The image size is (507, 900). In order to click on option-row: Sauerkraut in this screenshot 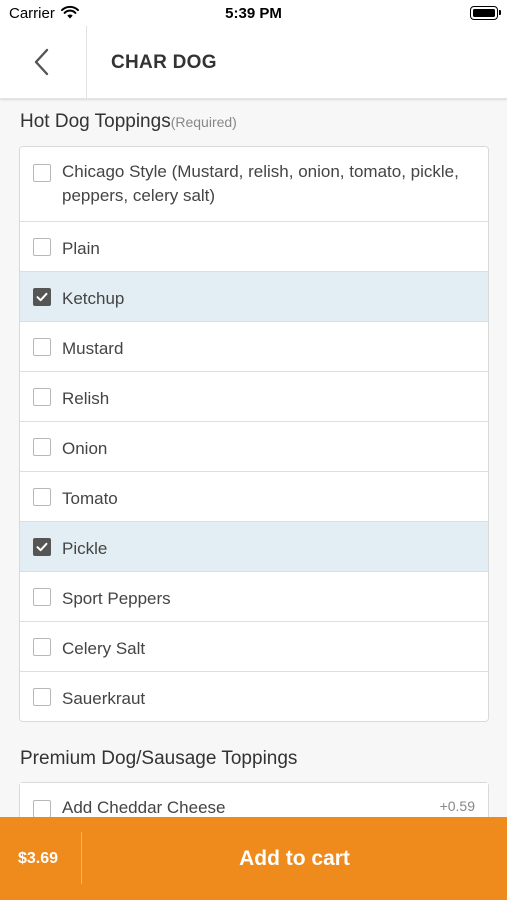, I will do `click(254, 696)`.